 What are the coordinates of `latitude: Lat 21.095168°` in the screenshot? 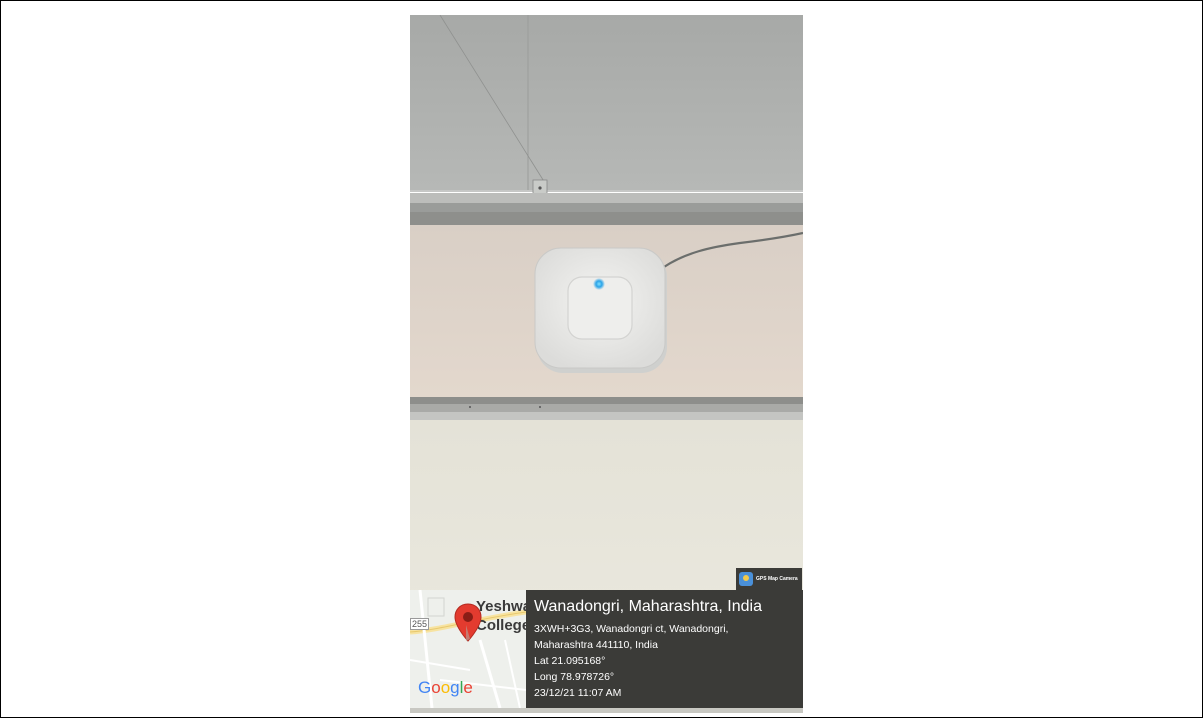 It's located at (570, 661).